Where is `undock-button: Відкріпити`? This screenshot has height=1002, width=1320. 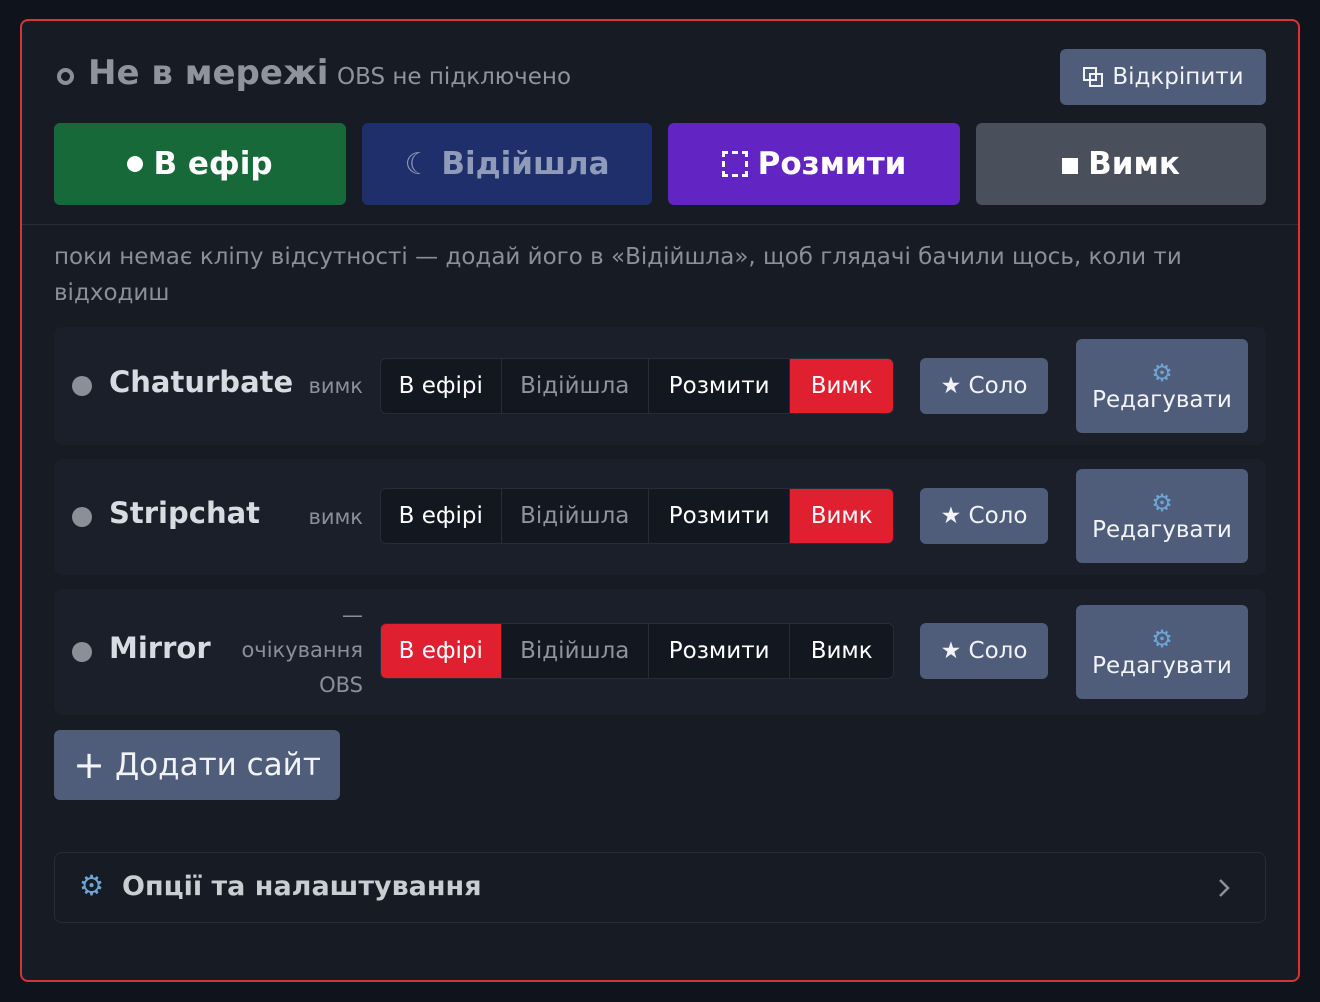
undock-button: Відкріпити is located at coordinates (1163, 77).